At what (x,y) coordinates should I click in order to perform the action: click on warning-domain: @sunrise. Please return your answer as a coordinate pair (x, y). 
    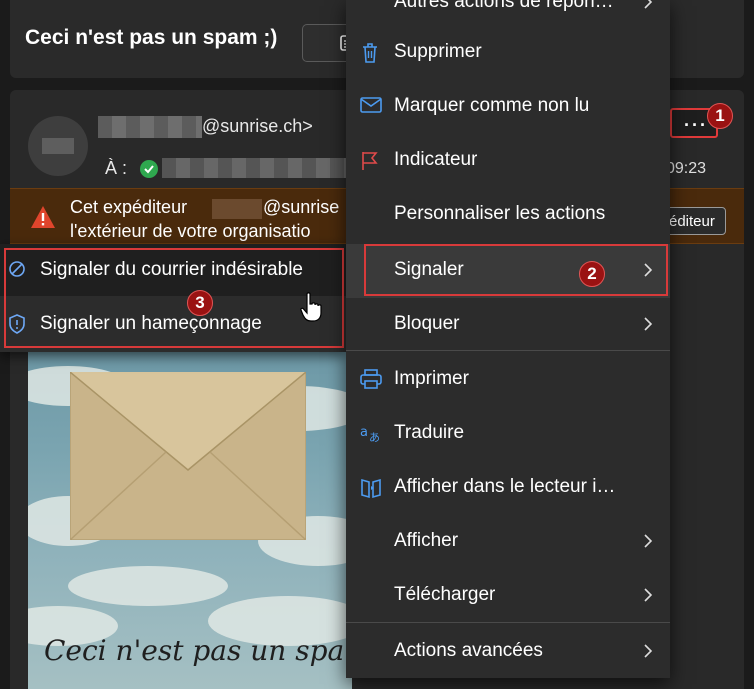
    Looking at the image, I should click on (301, 207).